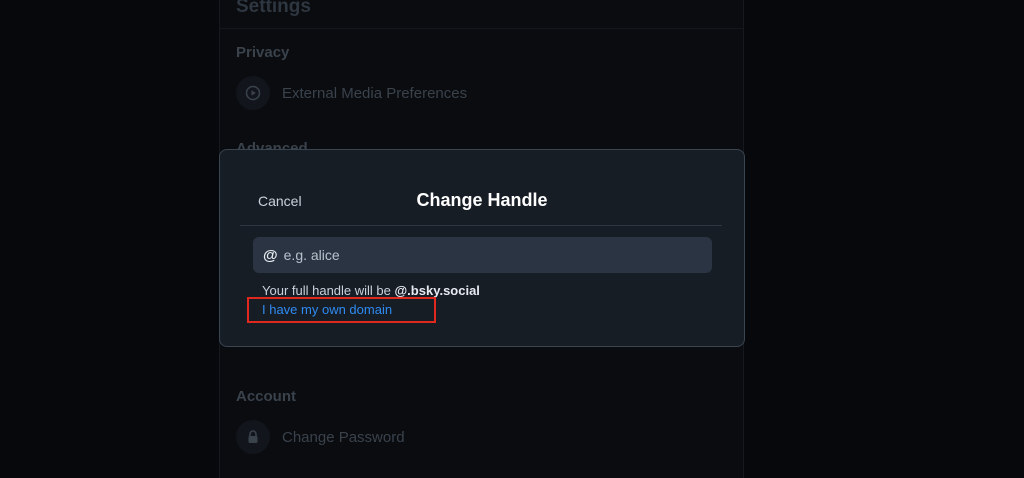 Image resolution: width=1024 pixels, height=478 pixels. I want to click on full-handle-hint: Your full handle will be @.bsky.social, so click(371, 290).